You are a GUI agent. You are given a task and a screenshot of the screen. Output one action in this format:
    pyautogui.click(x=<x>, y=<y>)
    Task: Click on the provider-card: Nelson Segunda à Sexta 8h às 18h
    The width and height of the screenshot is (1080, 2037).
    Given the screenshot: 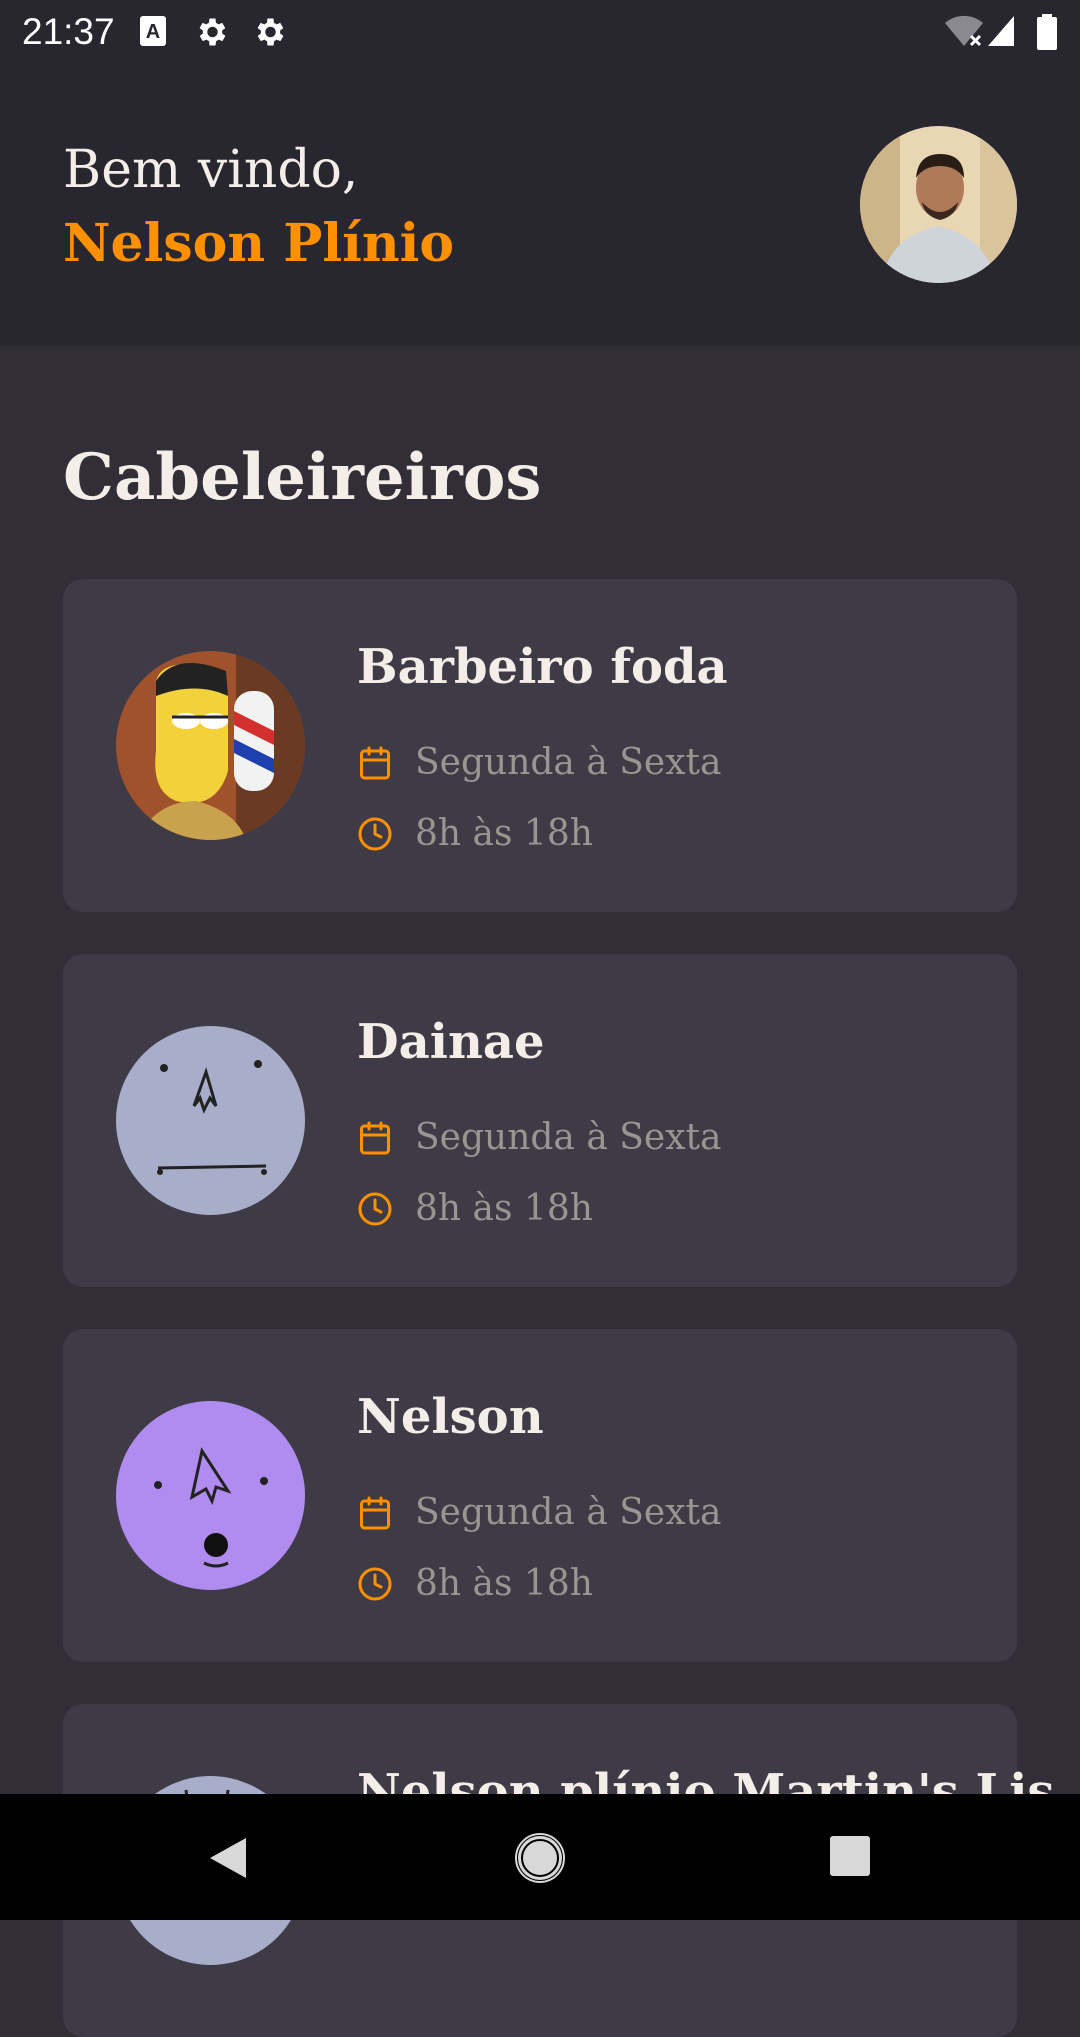 What is the action you would take?
    pyautogui.click(x=540, y=1495)
    